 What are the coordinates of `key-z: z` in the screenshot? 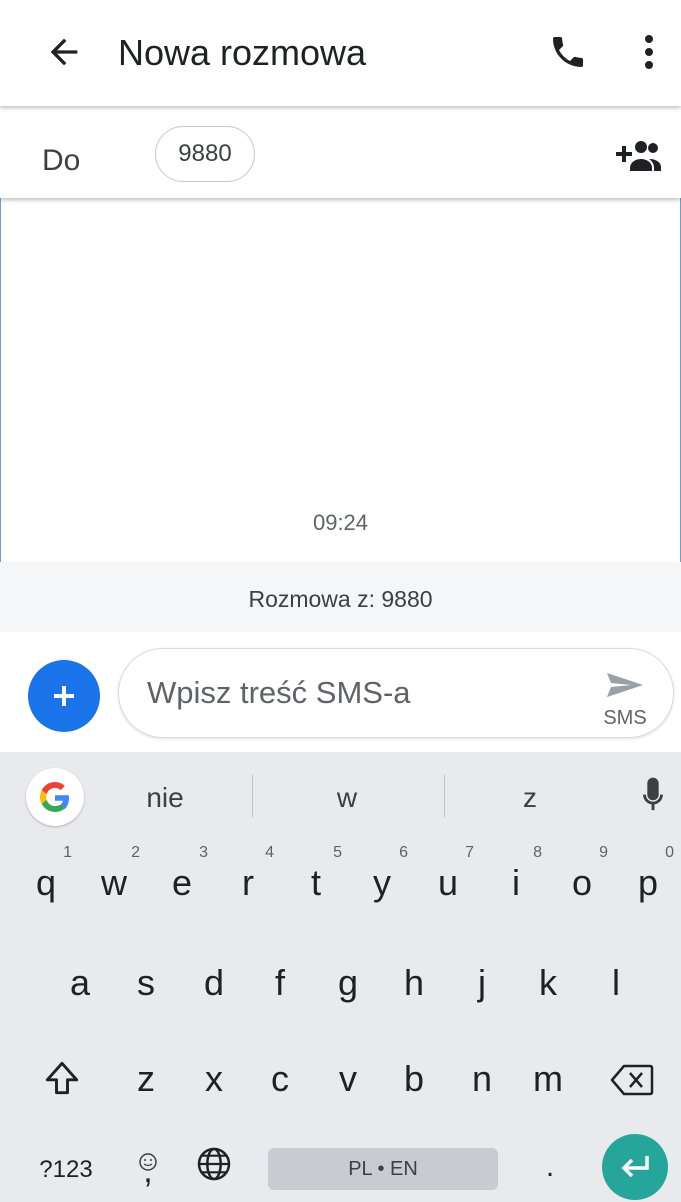 It's located at (146, 1079).